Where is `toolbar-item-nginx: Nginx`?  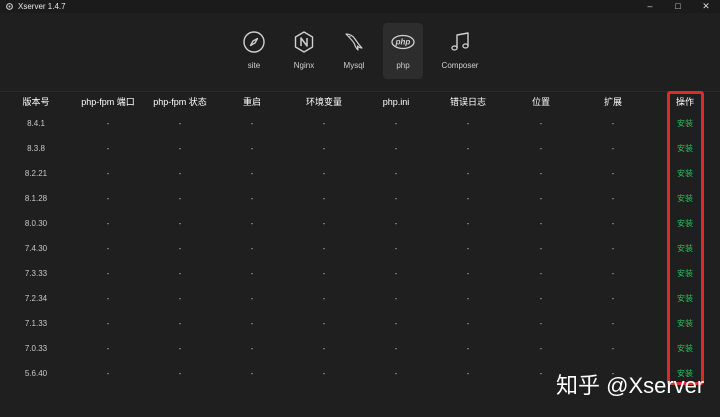
toolbar-item-nginx: Nginx is located at coordinates (304, 51).